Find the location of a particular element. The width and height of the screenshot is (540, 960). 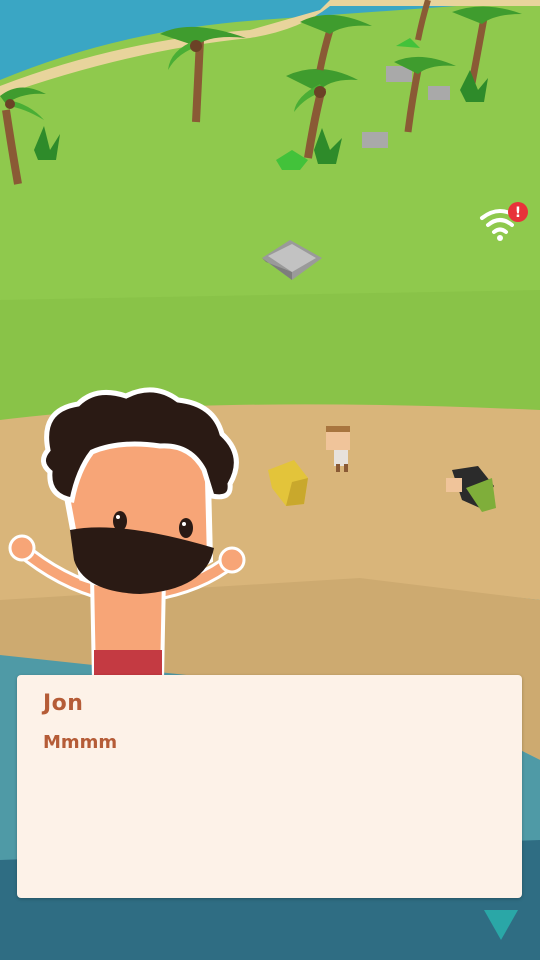

connection-warning: ! is located at coordinates (504, 222).